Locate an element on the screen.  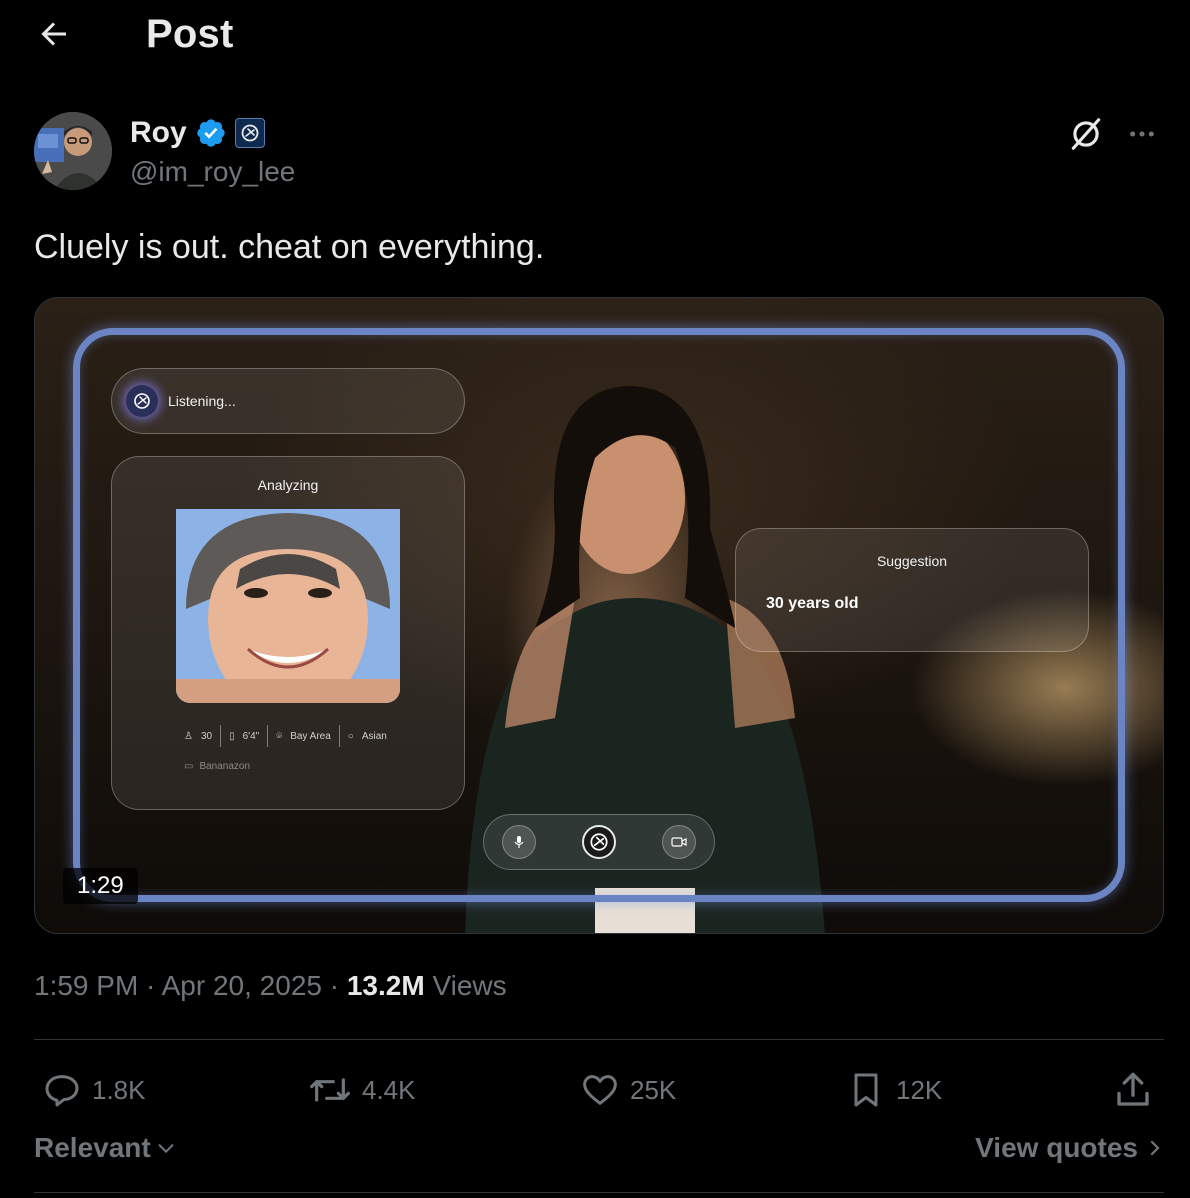
location-icon: ⌾ is located at coordinates (279, 736).